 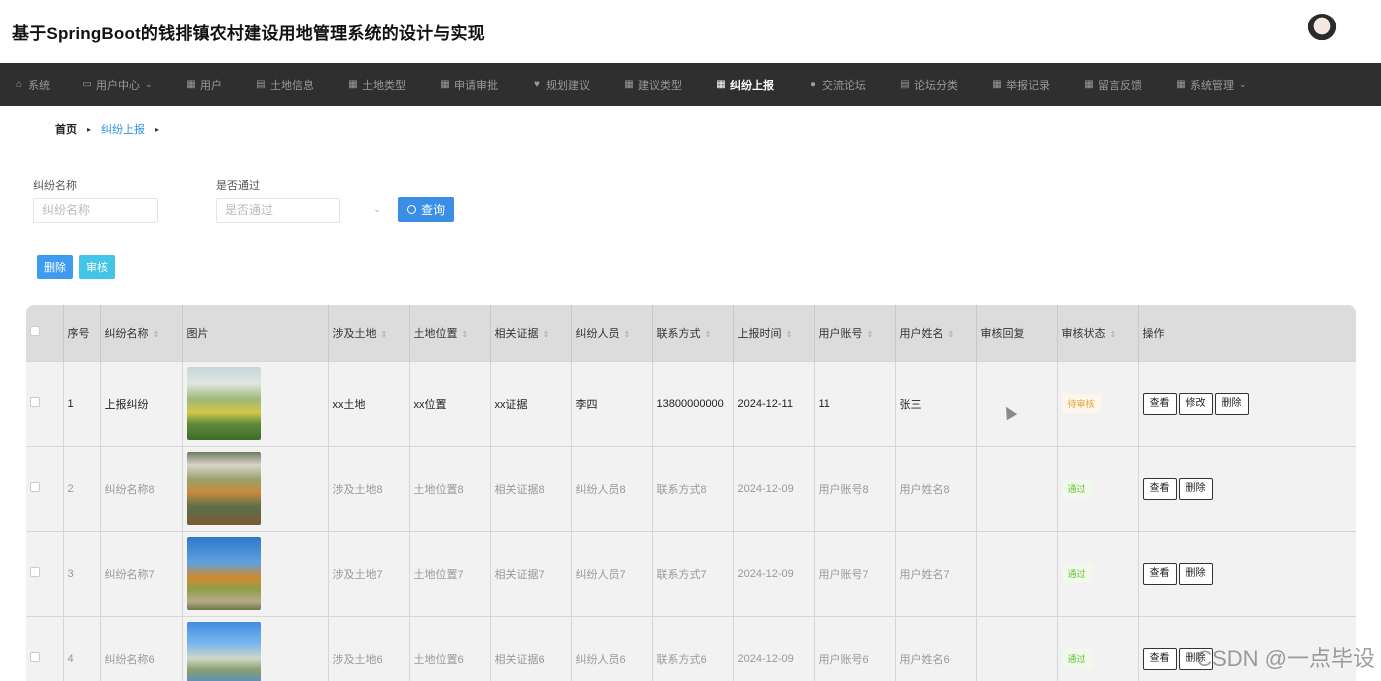 What do you see at coordinates (35, 331) in the screenshot?
I see `select-all-checkbox` at bounding box center [35, 331].